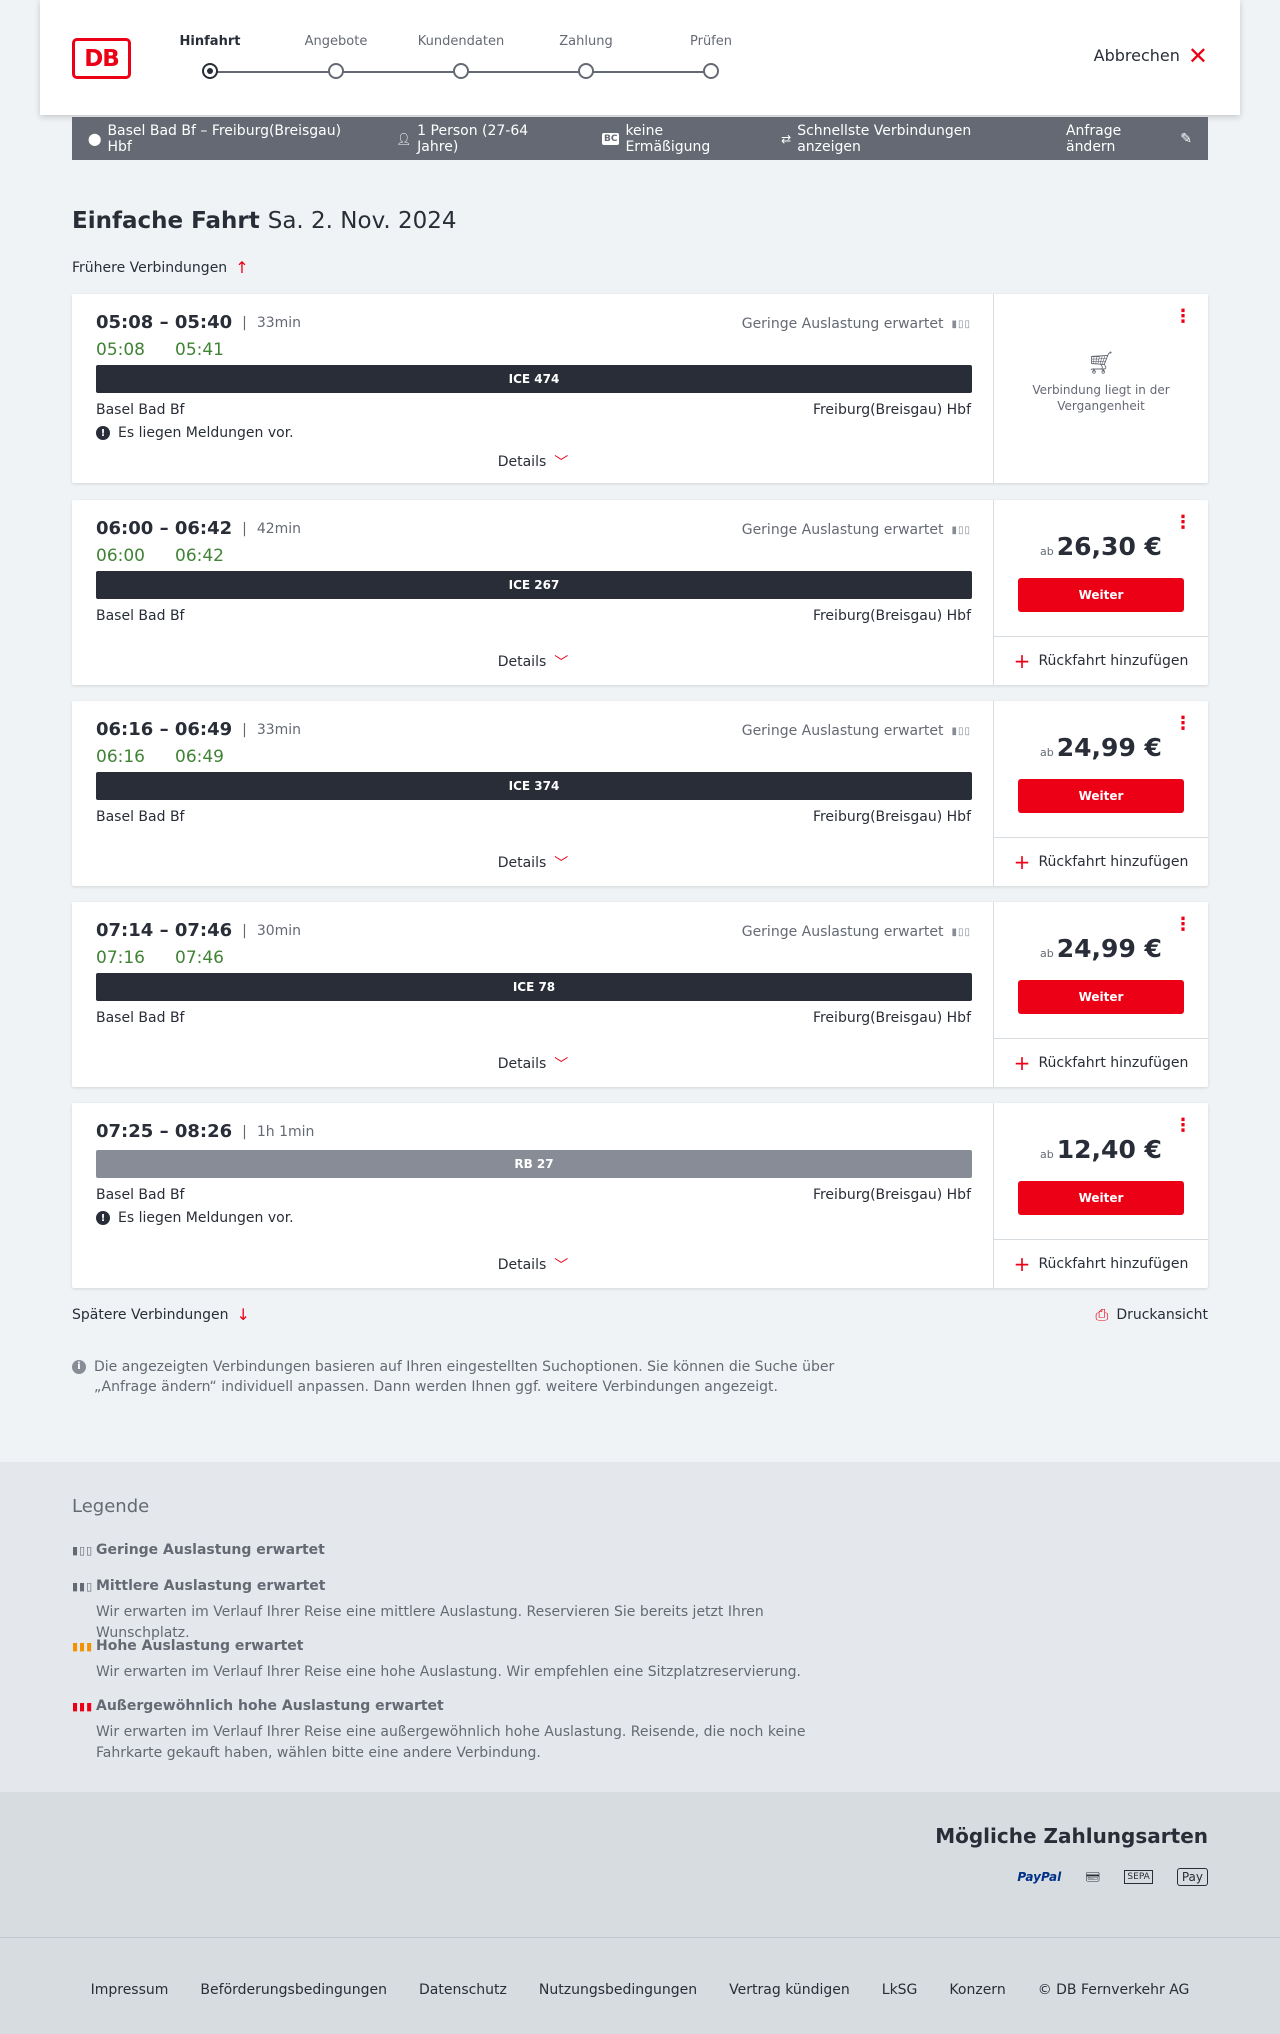 The height and width of the screenshot is (2034, 1280). Describe the element at coordinates (206, 1218) in the screenshot. I see `notice-text: Es liegen Meldungen vor.` at that location.